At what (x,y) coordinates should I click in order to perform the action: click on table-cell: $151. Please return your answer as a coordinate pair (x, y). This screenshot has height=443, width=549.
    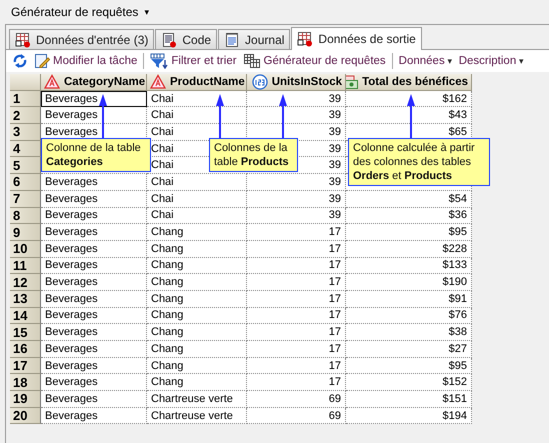
    Looking at the image, I should click on (454, 398).